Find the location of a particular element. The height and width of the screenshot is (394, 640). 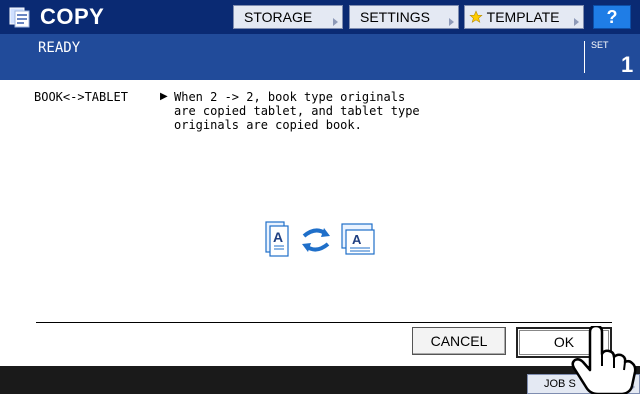

action-divider is located at coordinates (324, 322).